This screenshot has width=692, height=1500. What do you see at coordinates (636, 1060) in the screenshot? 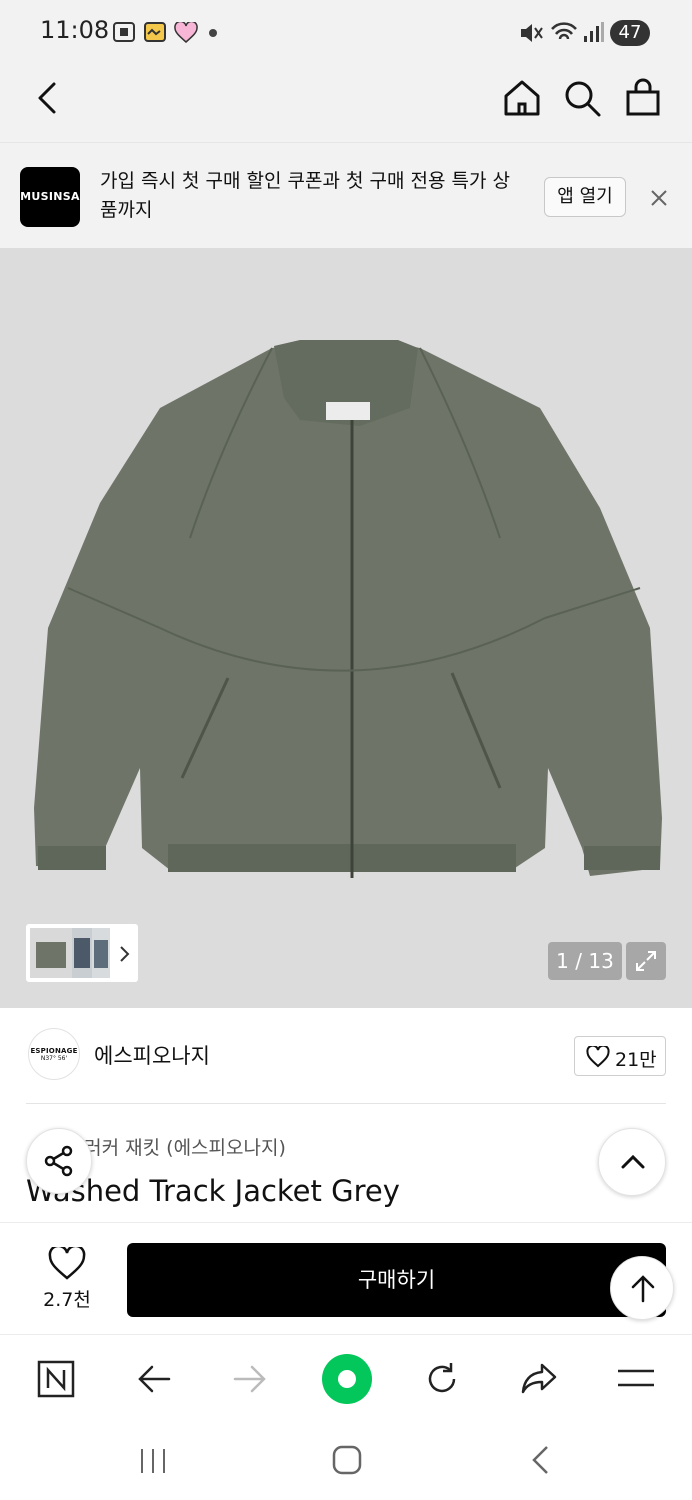
I see `brand-like-count: 21만` at bounding box center [636, 1060].